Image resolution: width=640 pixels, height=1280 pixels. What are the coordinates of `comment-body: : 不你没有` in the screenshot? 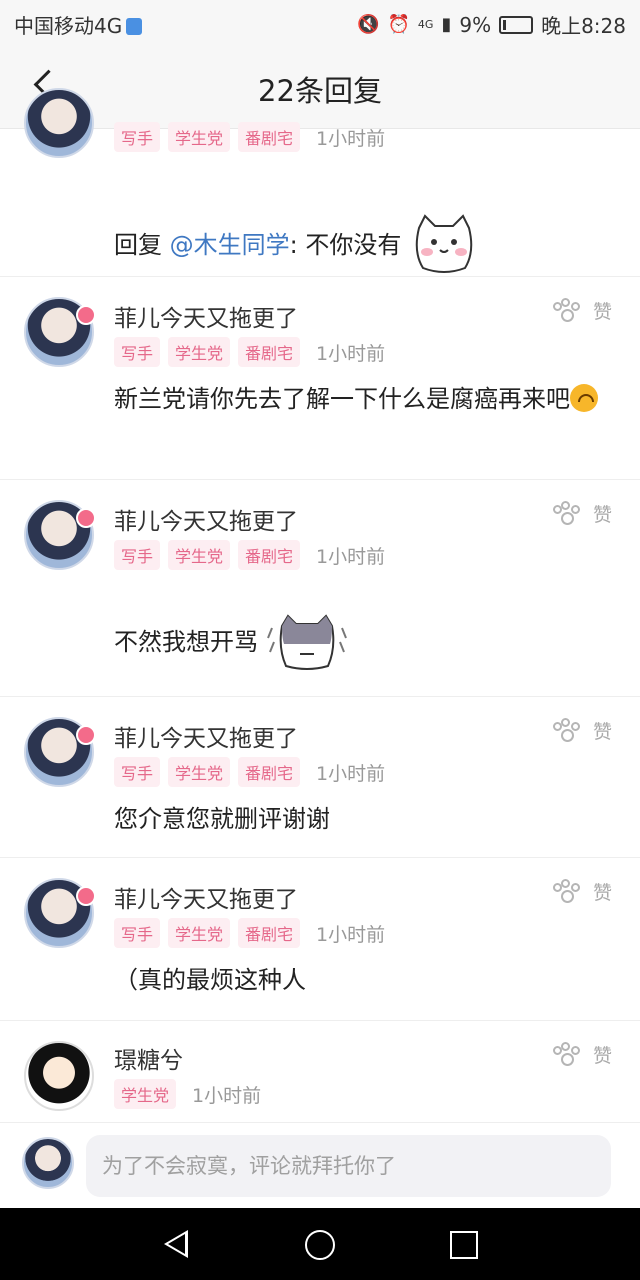 It's located at (345, 245).